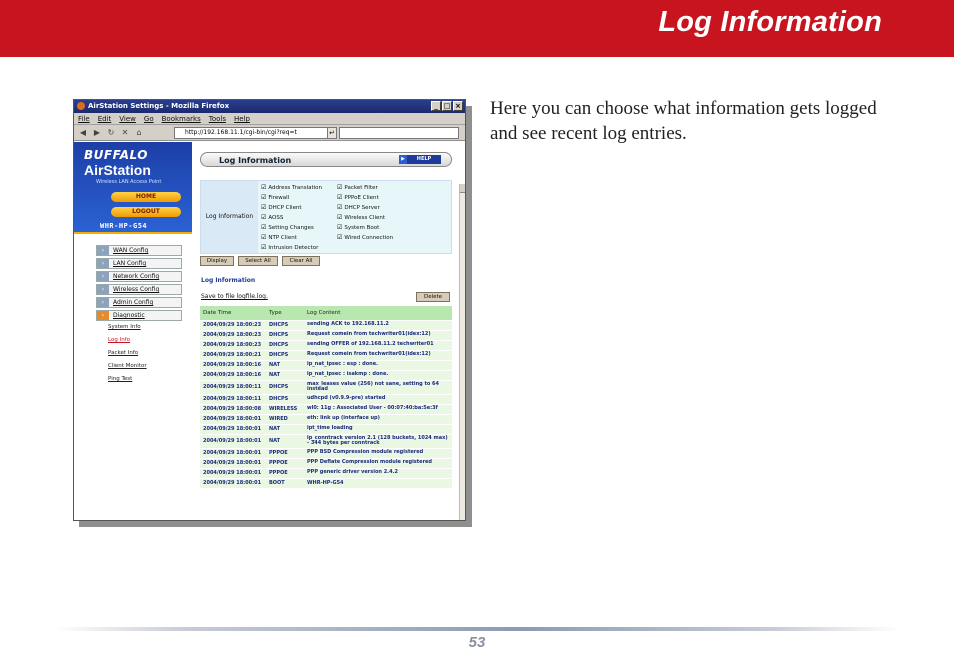 Image resolution: width=954 pixels, height=661 pixels. Describe the element at coordinates (119, 340) in the screenshot. I see `sidebar-subitem-log-info: Log Info` at that location.